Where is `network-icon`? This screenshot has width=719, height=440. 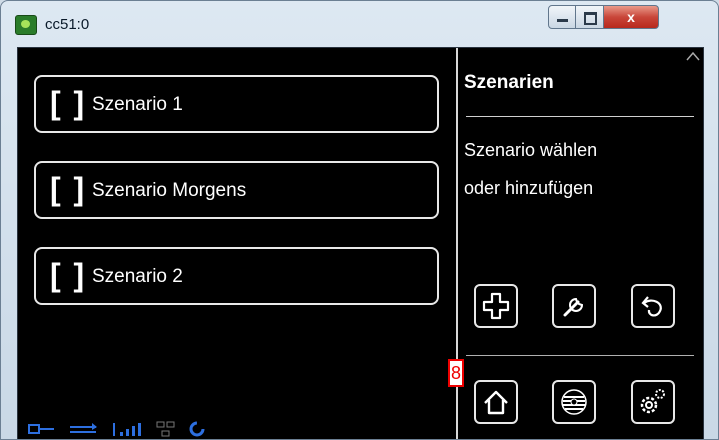 network-icon is located at coordinates (41, 429).